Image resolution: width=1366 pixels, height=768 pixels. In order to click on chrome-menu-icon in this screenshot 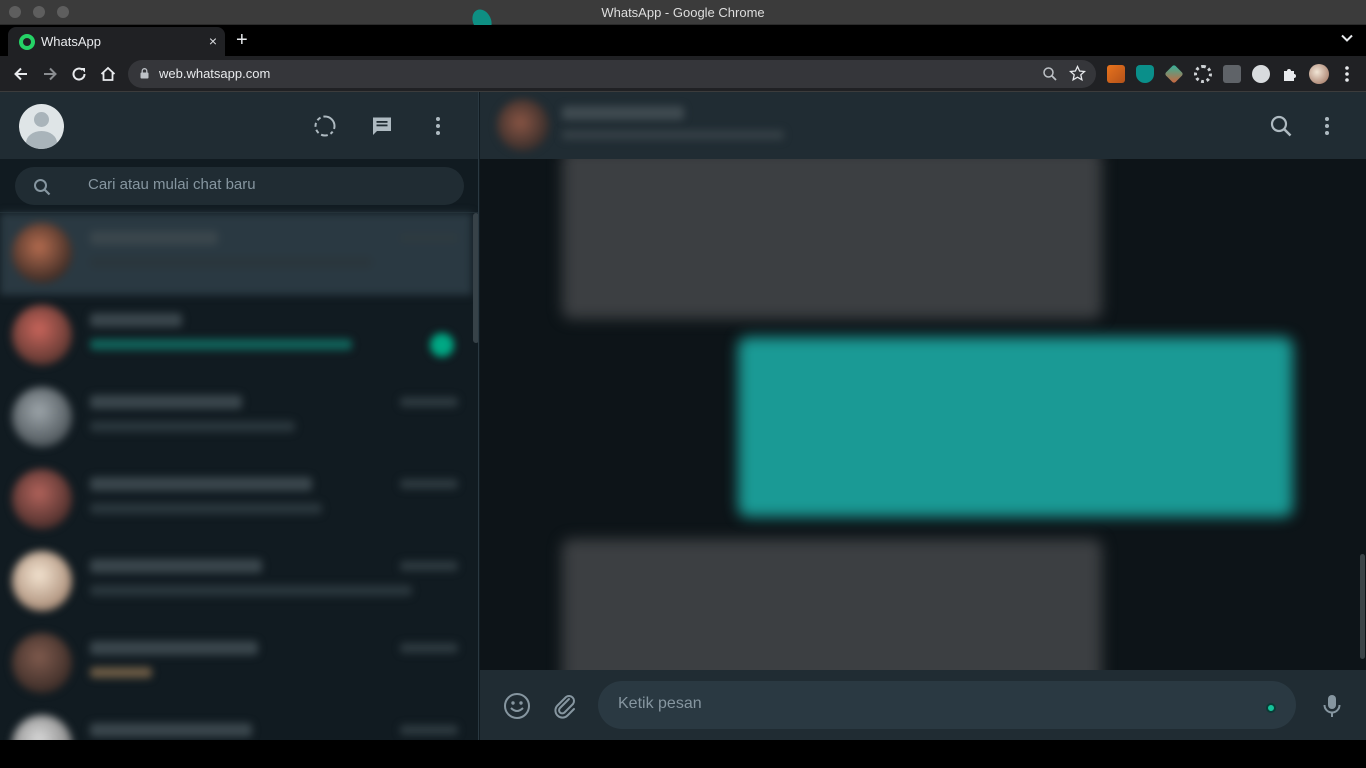, I will do `click(1347, 74)`.